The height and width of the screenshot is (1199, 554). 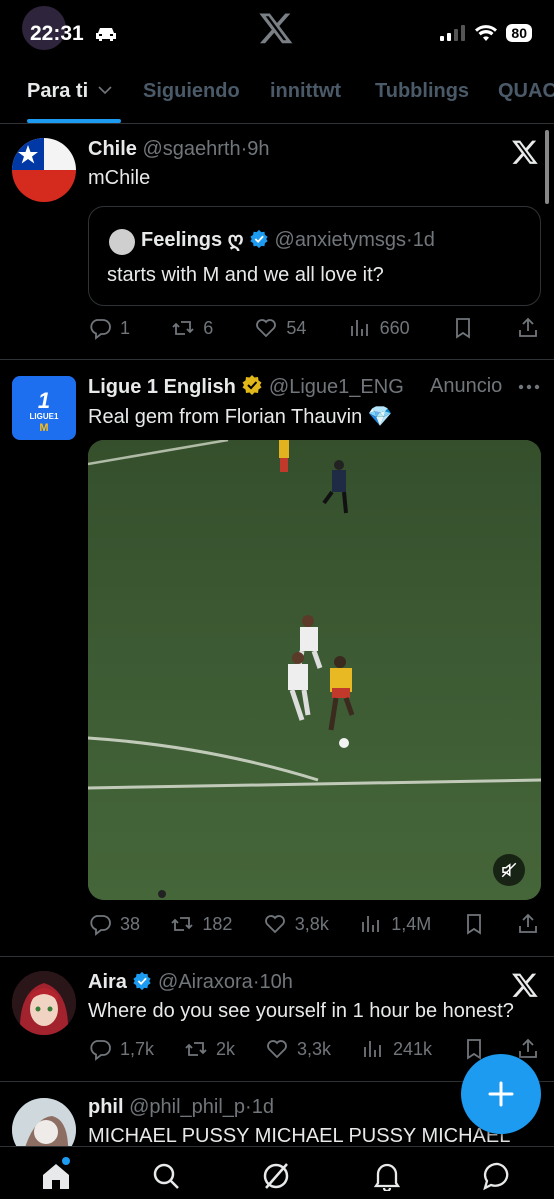 What do you see at coordinates (423, 240) in the screenshot?
I see `quote-time: 1d` at bounding box center [423, 240].